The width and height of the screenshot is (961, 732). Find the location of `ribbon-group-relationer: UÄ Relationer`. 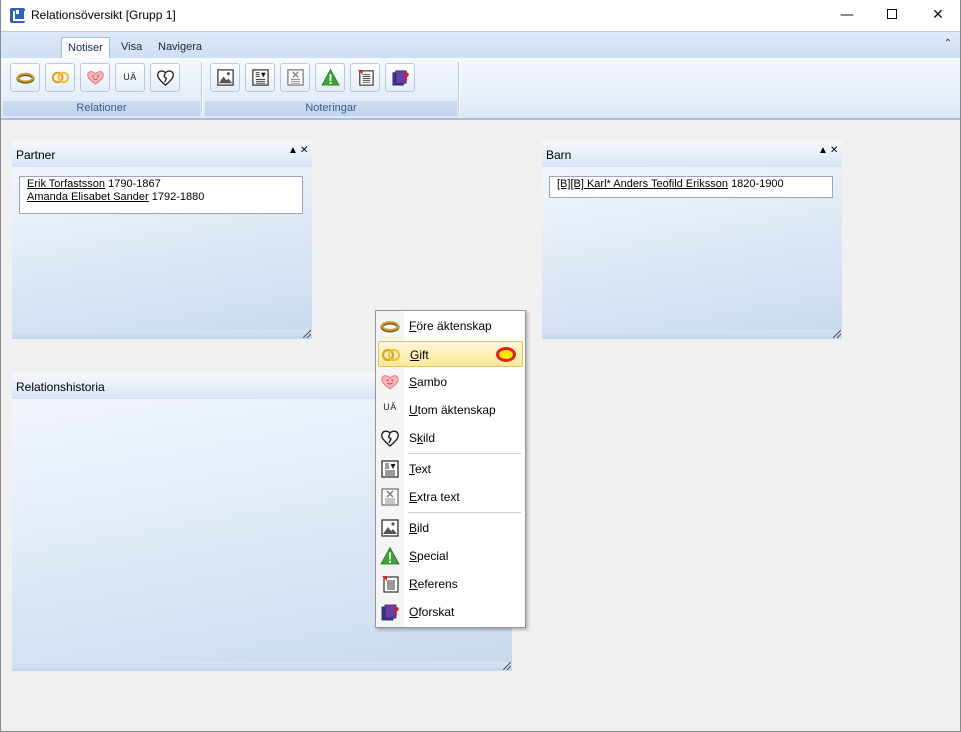

ribbon-group-relationer: UÄ Relationer is located at coordinates (101, 87).